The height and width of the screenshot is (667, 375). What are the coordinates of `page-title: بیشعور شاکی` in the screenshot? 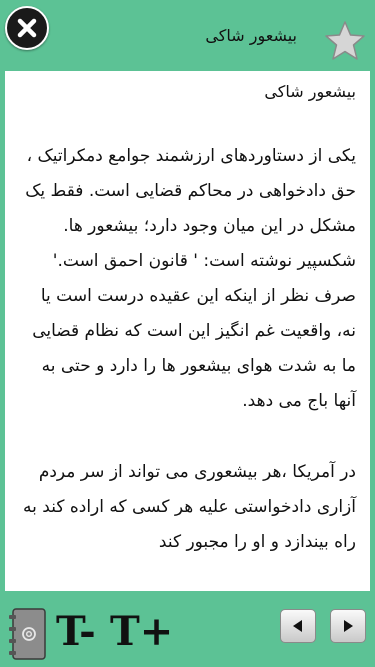 It's located at (251, 35).